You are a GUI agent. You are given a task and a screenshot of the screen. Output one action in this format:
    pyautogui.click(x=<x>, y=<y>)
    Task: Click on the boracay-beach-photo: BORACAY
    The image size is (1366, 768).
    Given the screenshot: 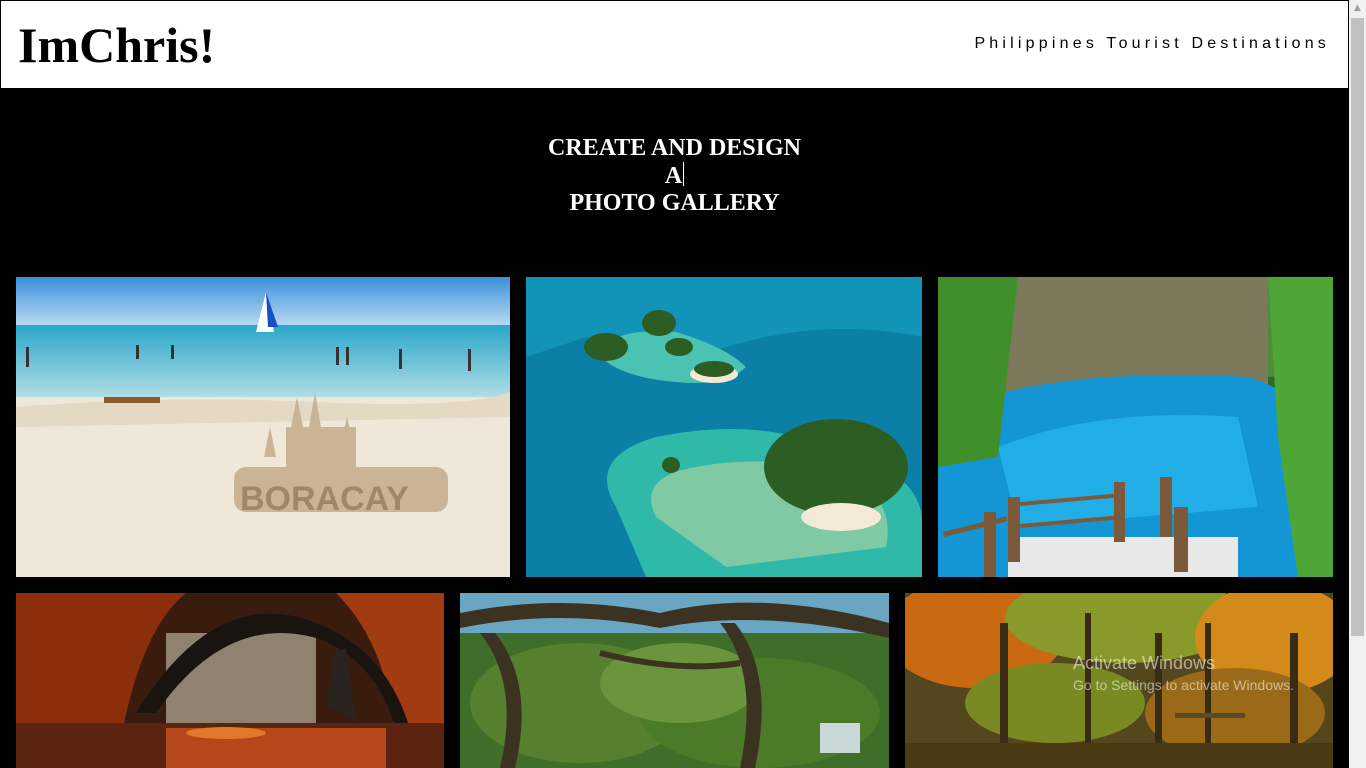 What is the action you would take?
    pyautogui.click(x=263, y=427)
    